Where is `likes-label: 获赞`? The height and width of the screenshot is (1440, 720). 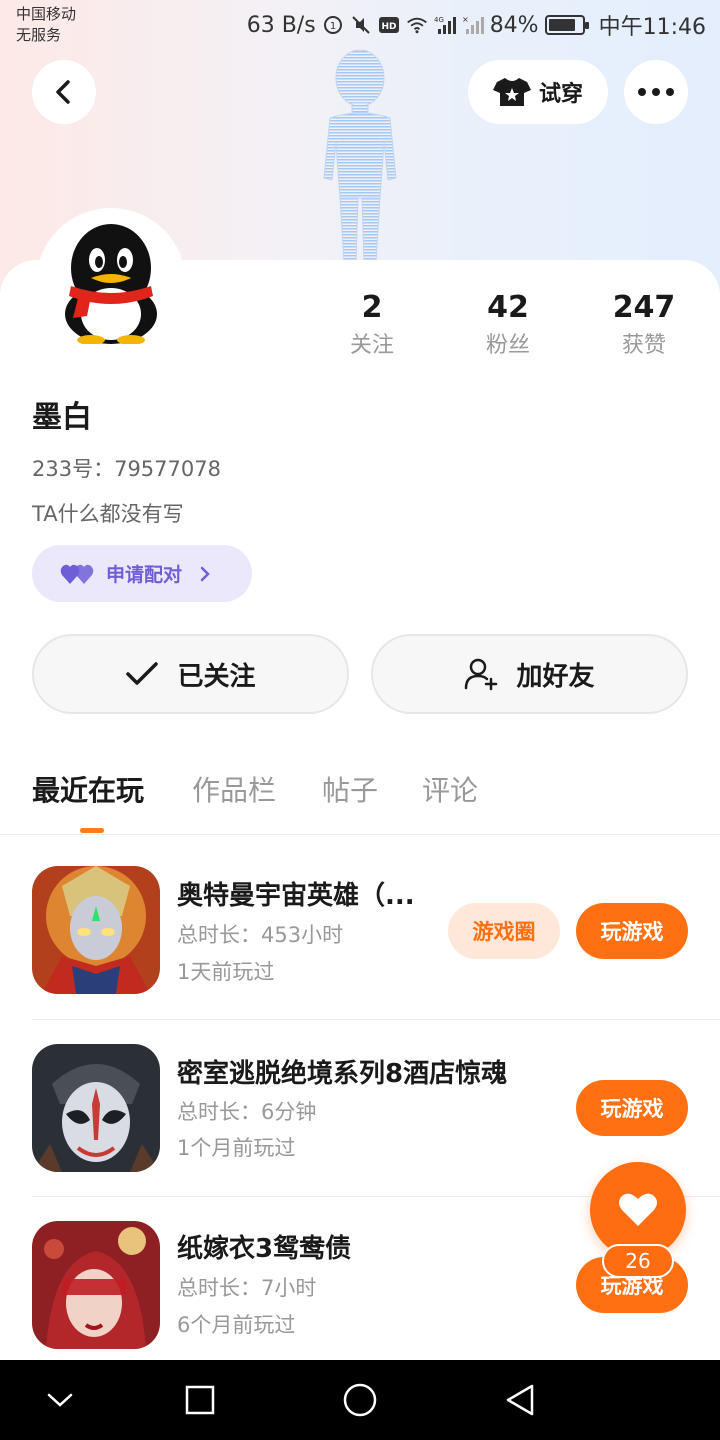
likes-label: 获赞 is located at coordinates (643, 345).